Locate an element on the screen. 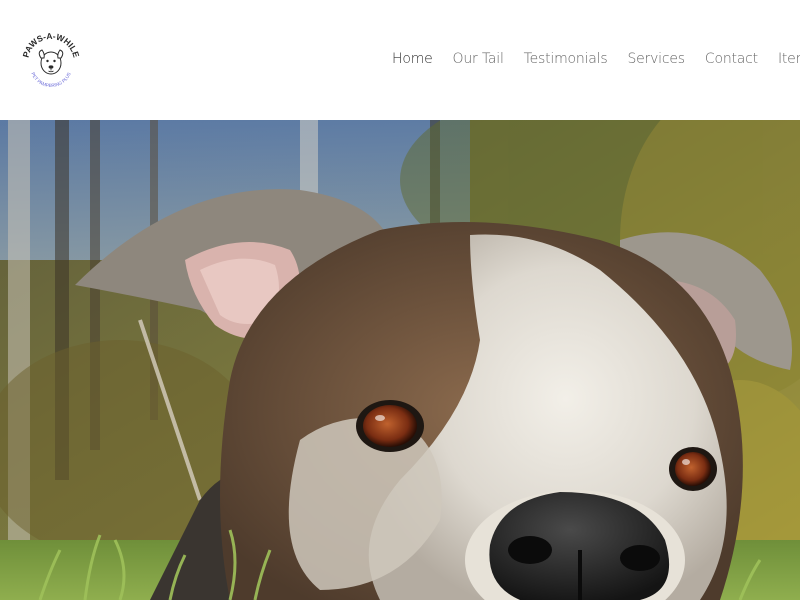  nav-item-contact: Contact is located at coordinates (731, 59).